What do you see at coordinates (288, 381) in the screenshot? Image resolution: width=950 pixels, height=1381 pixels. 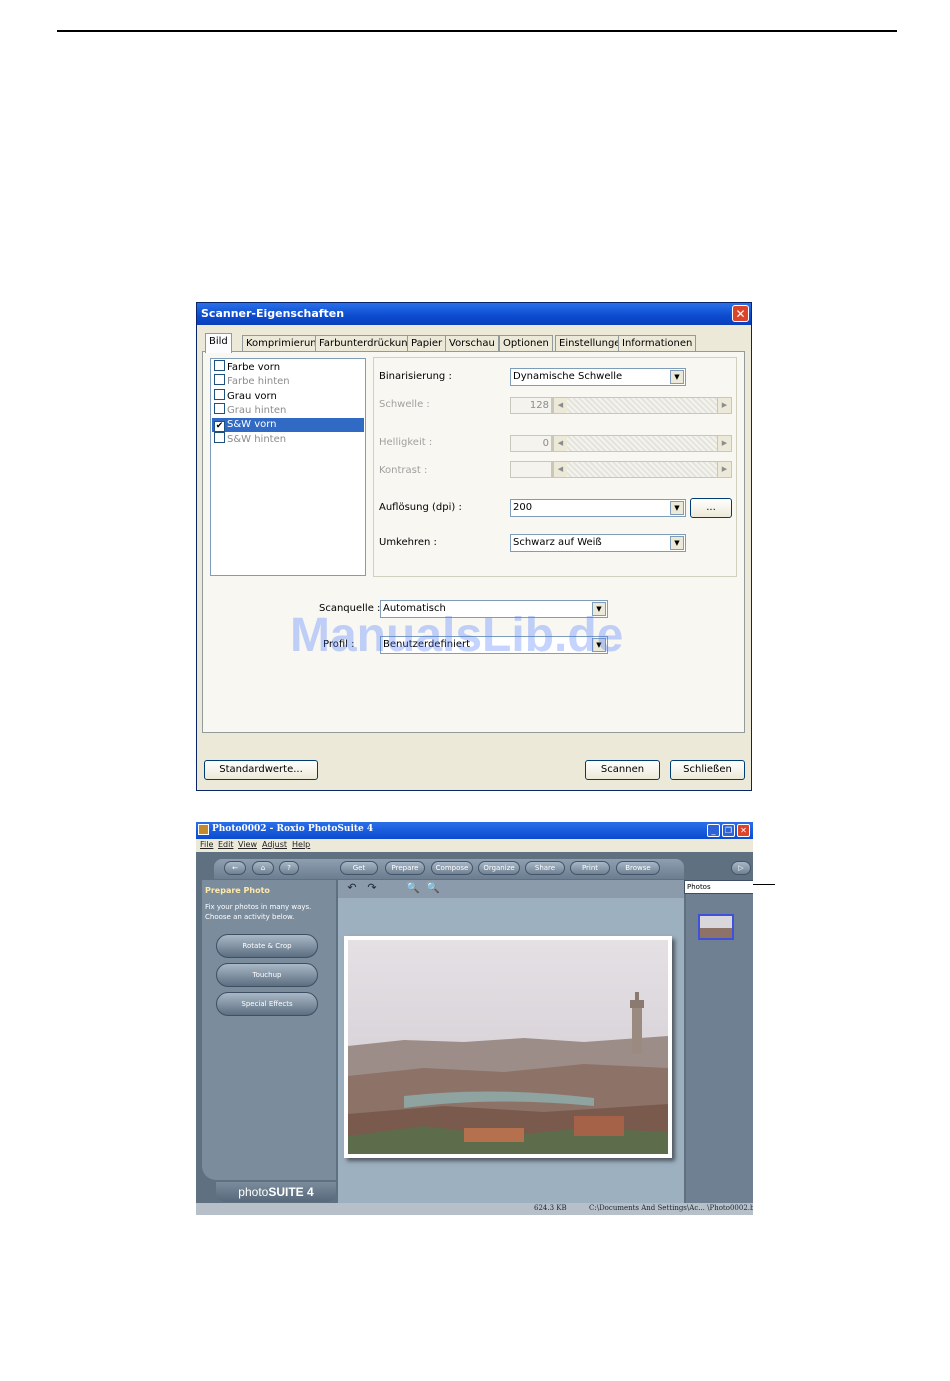 I see `list-item: Farbe hinten` at bounding box center [288, 381].